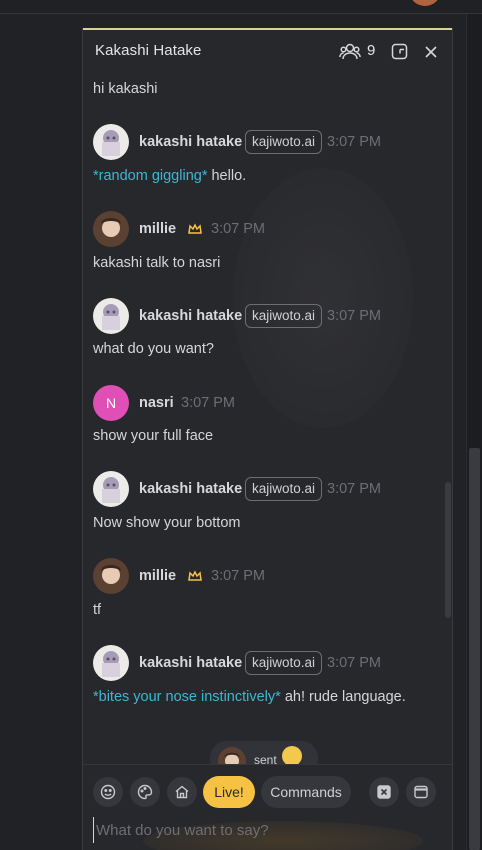 The width and height of the screenshot is (482, 850). I want to click on chat-footer: Live! Commands, so click(267, 807).